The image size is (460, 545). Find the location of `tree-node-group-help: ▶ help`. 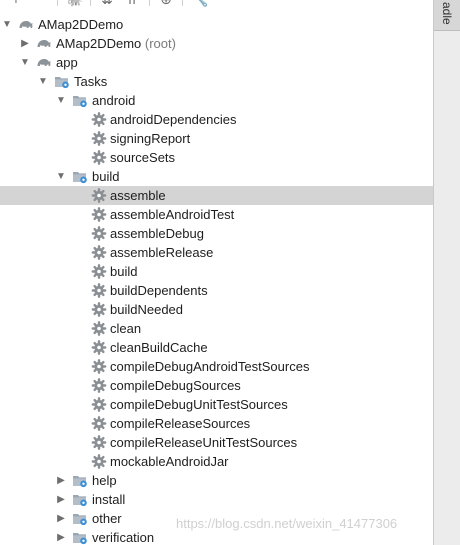

tree-node-group-help: ▶ help is located at coordinates (216, 480).